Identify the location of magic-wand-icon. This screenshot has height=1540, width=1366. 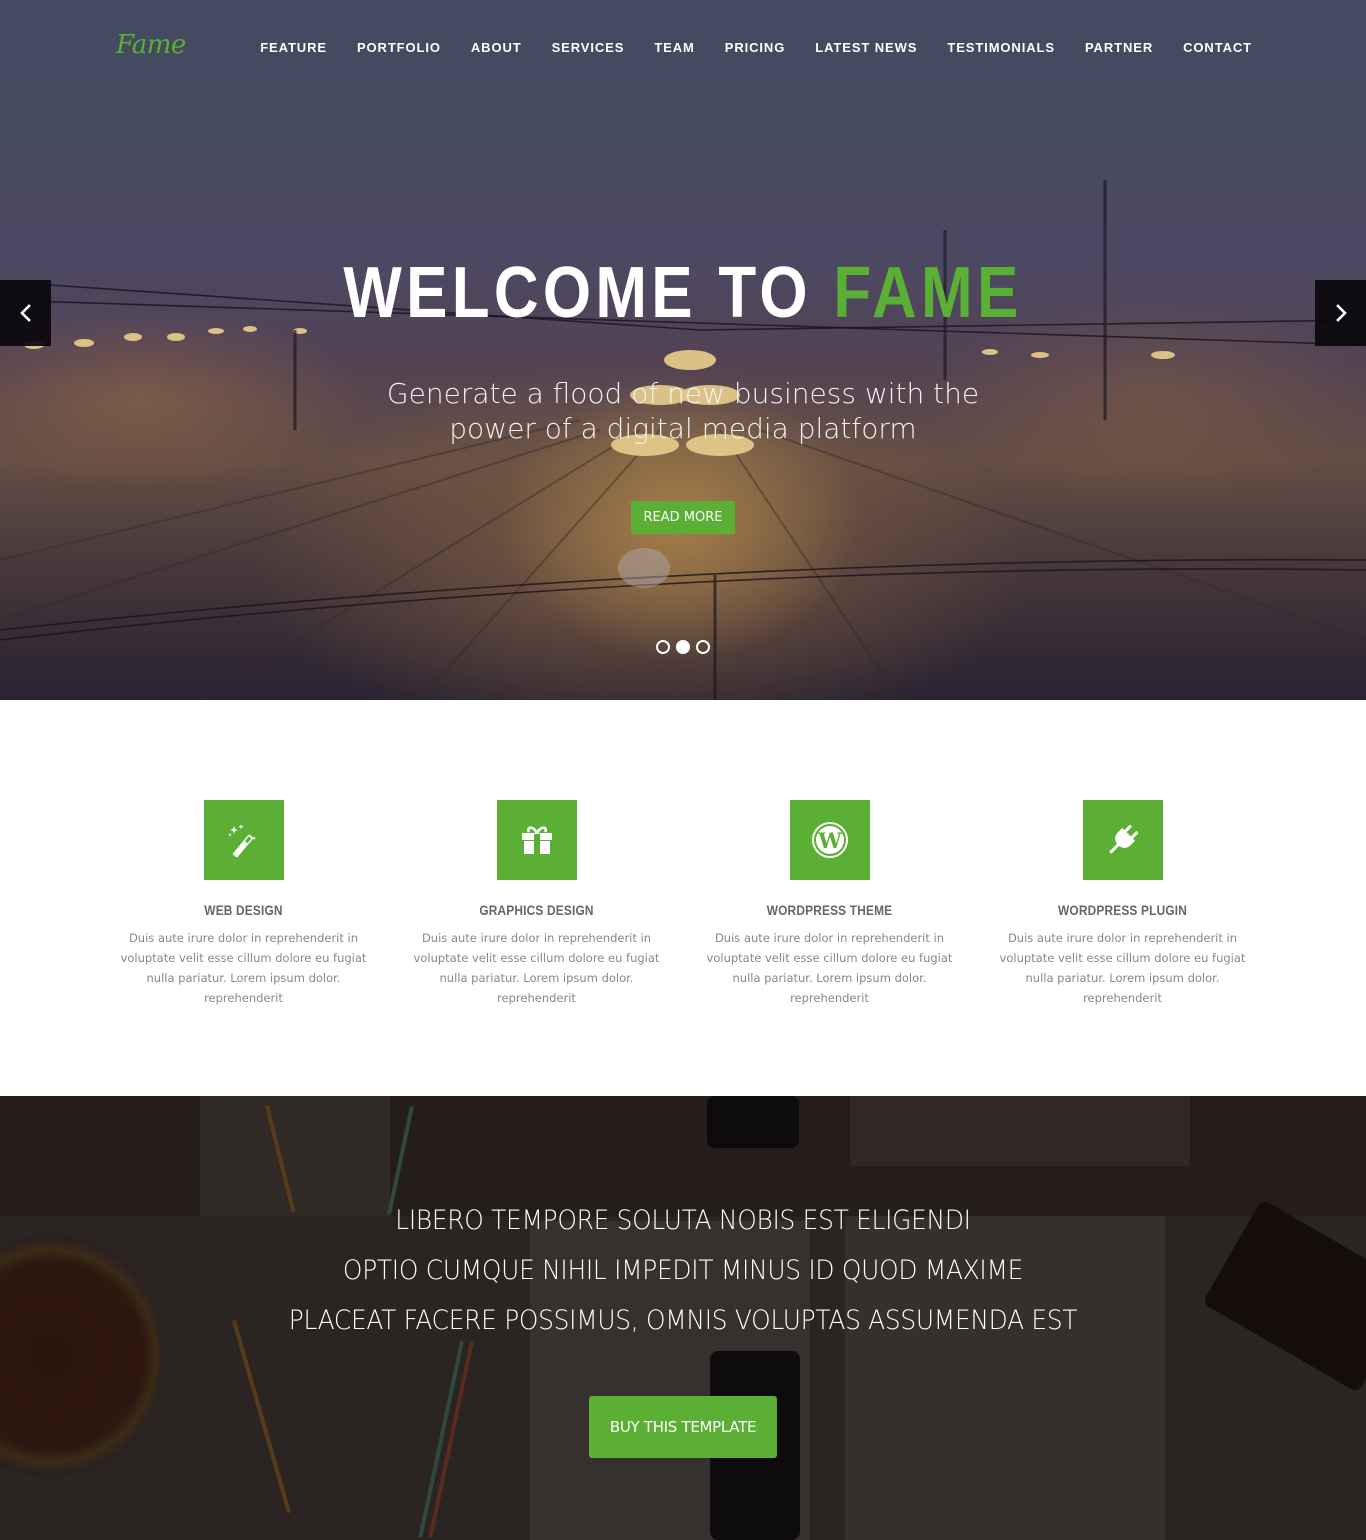
(241, 841).